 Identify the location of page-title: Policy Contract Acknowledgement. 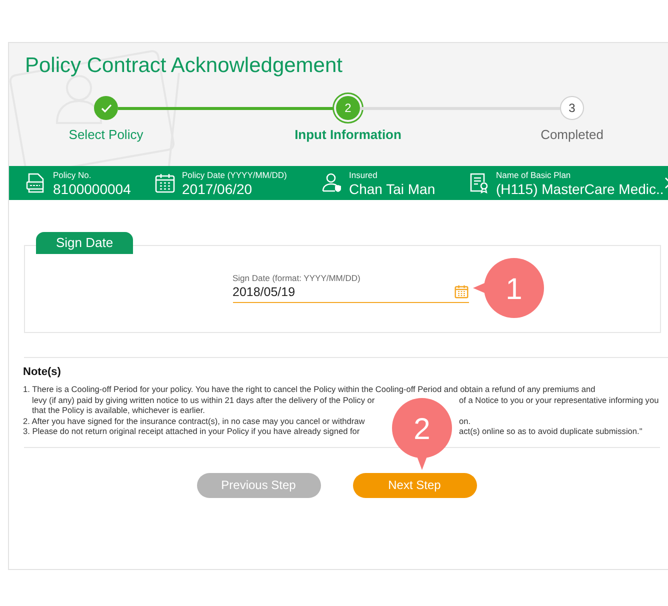
(184, 66).